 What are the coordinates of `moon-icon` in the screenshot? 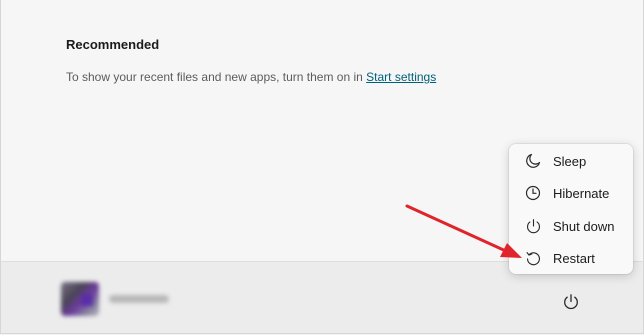 It's located at (533, 161).